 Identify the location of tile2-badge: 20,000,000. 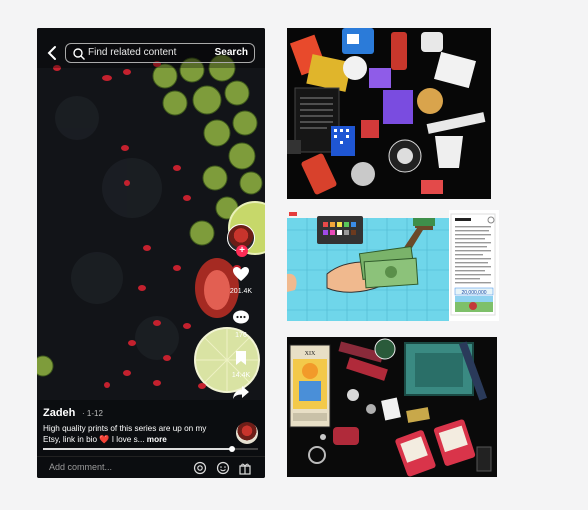
(473, 293).